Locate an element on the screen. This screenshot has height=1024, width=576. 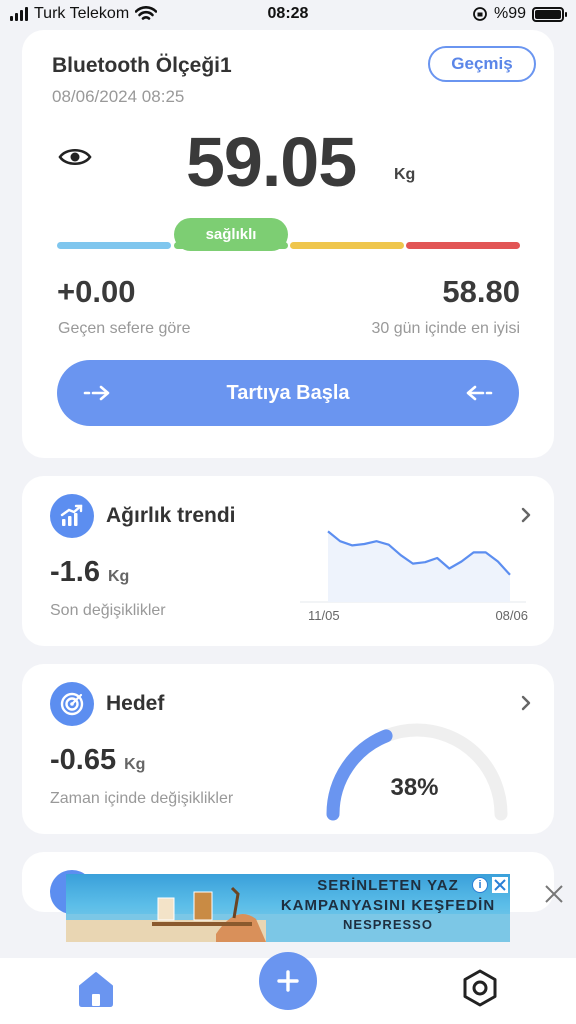
bmi-segment-underweight is located at coordinates (114, 245).